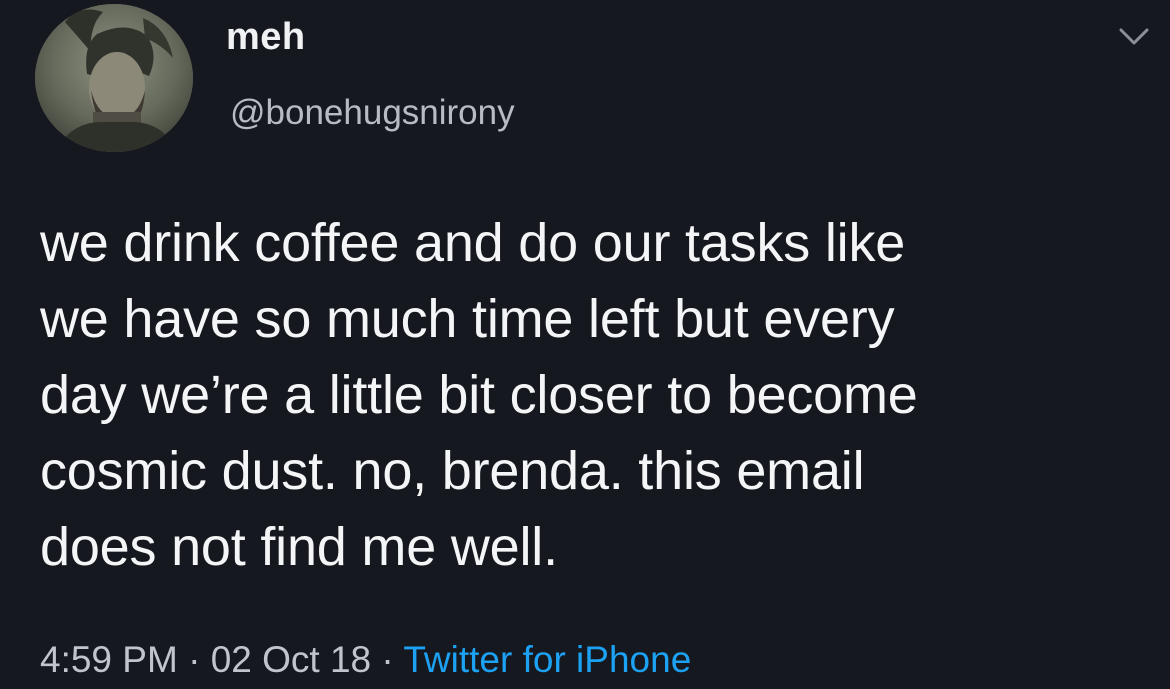 The width and height of the screenshot is (1170, 689). Describe the element at coordinates (547, 659) in the screenshot. I see `tweet-source-link: Twitter for iPhone` at that location.